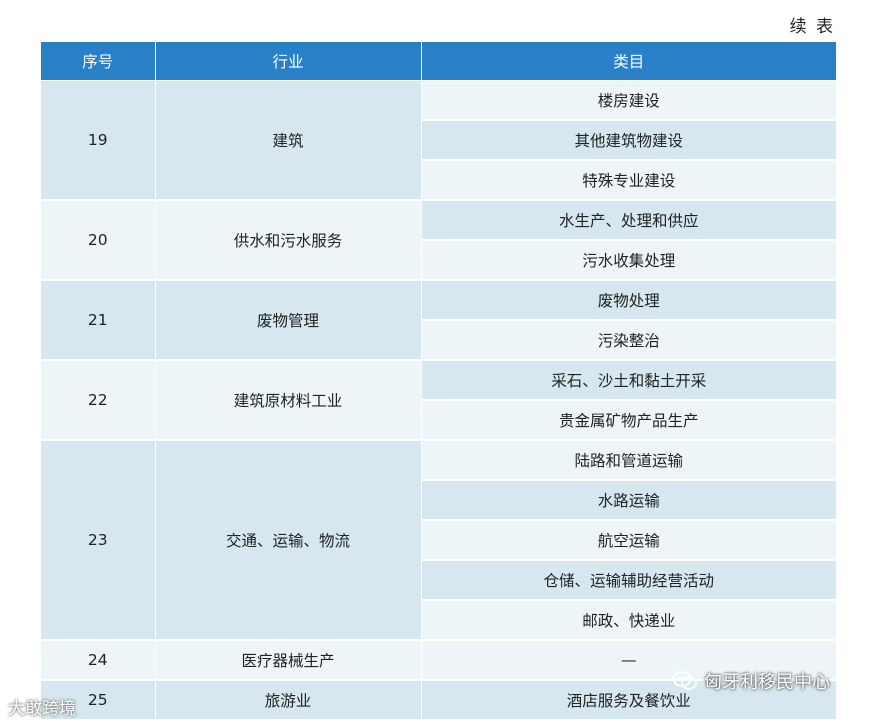 The image size is (885, 724). What do you see at coordinates (288, 61) in the screenshot?
I see `header-industry: 行业` at bounding box center [288, 61].